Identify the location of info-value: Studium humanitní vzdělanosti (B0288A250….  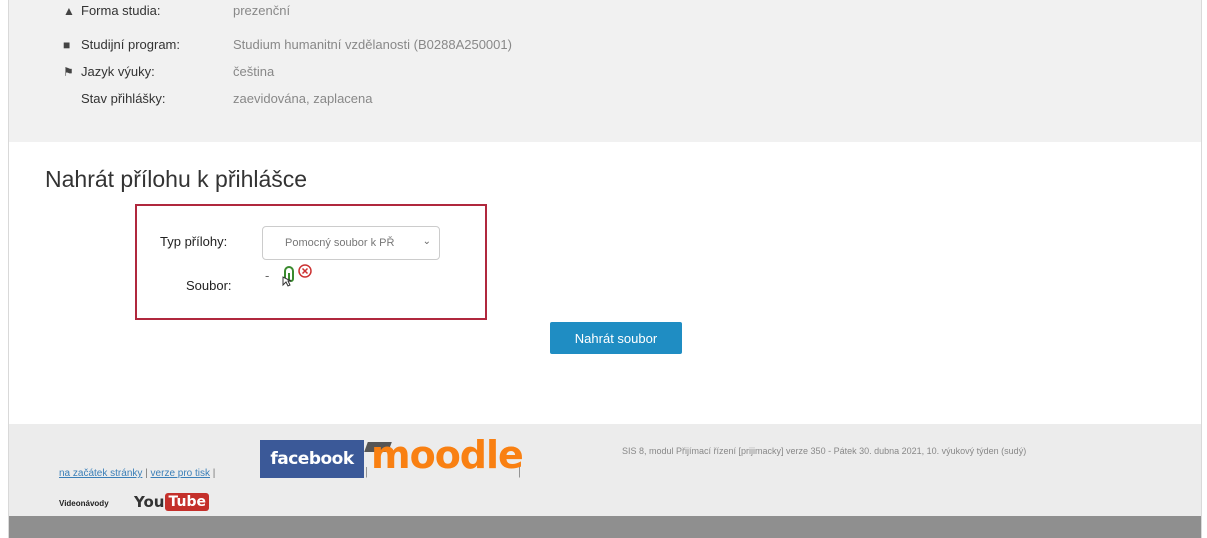
(372, 44).